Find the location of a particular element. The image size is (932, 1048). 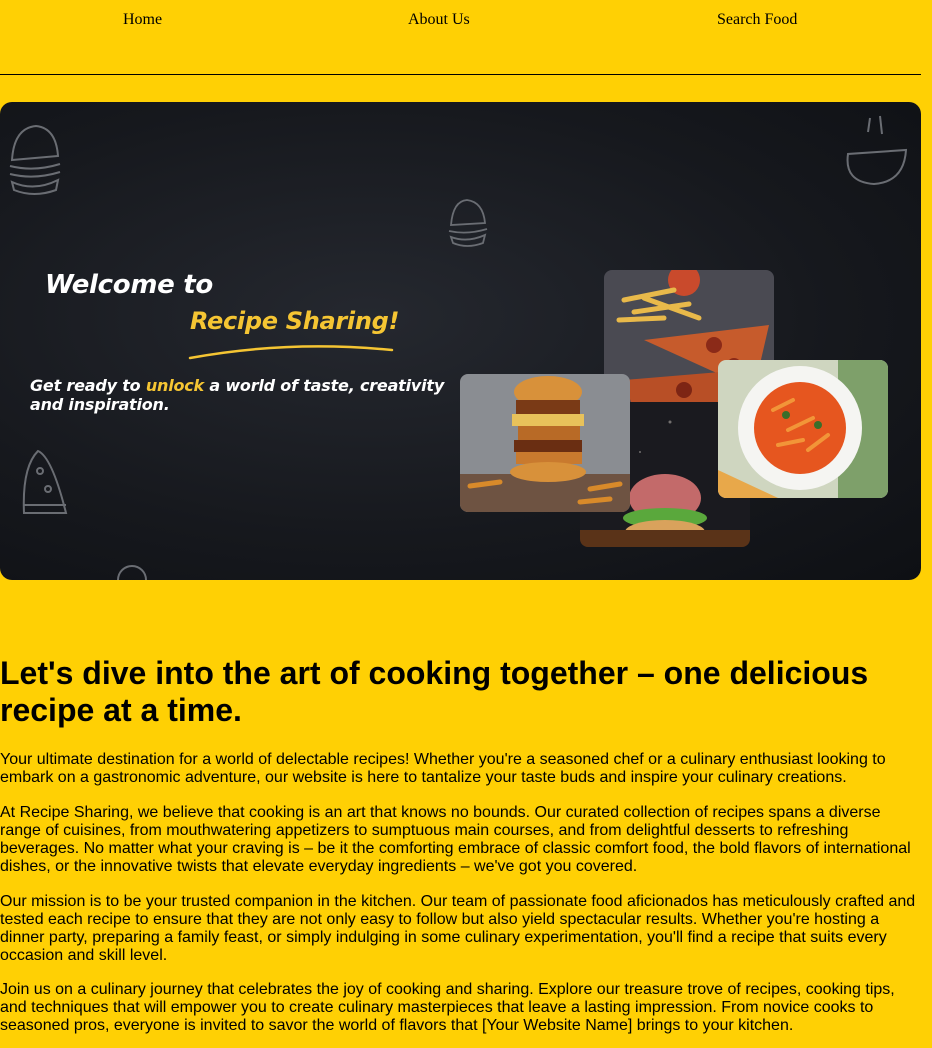

tagline-highlight: unlock is located at coordinates (174, 385).